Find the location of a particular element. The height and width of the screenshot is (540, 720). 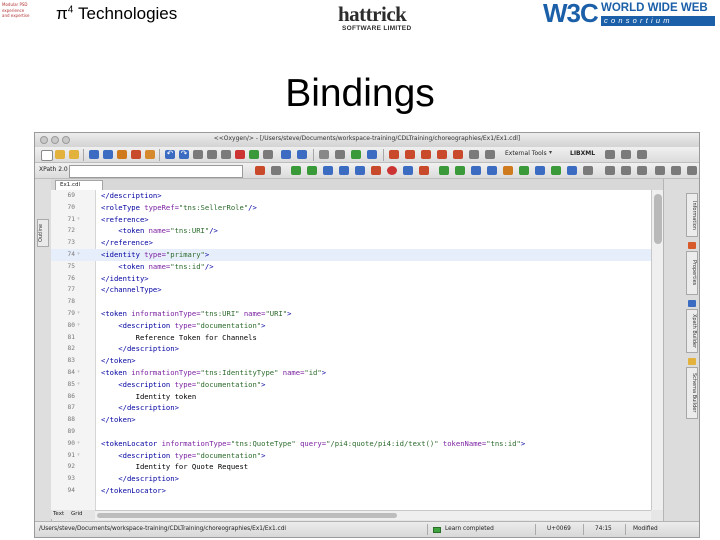

code-line: 85 ▿ <description type="documentation"> is located at coordinates (357, 385).